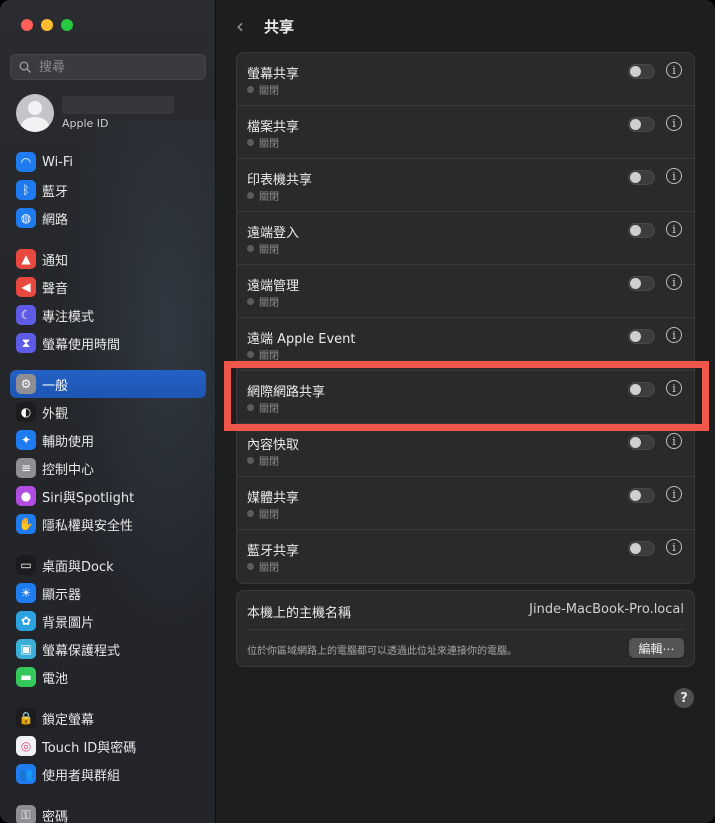 Image resolution: width=715 pixels, height=823 pixels. I want to click on search-field, so click(108, 67).